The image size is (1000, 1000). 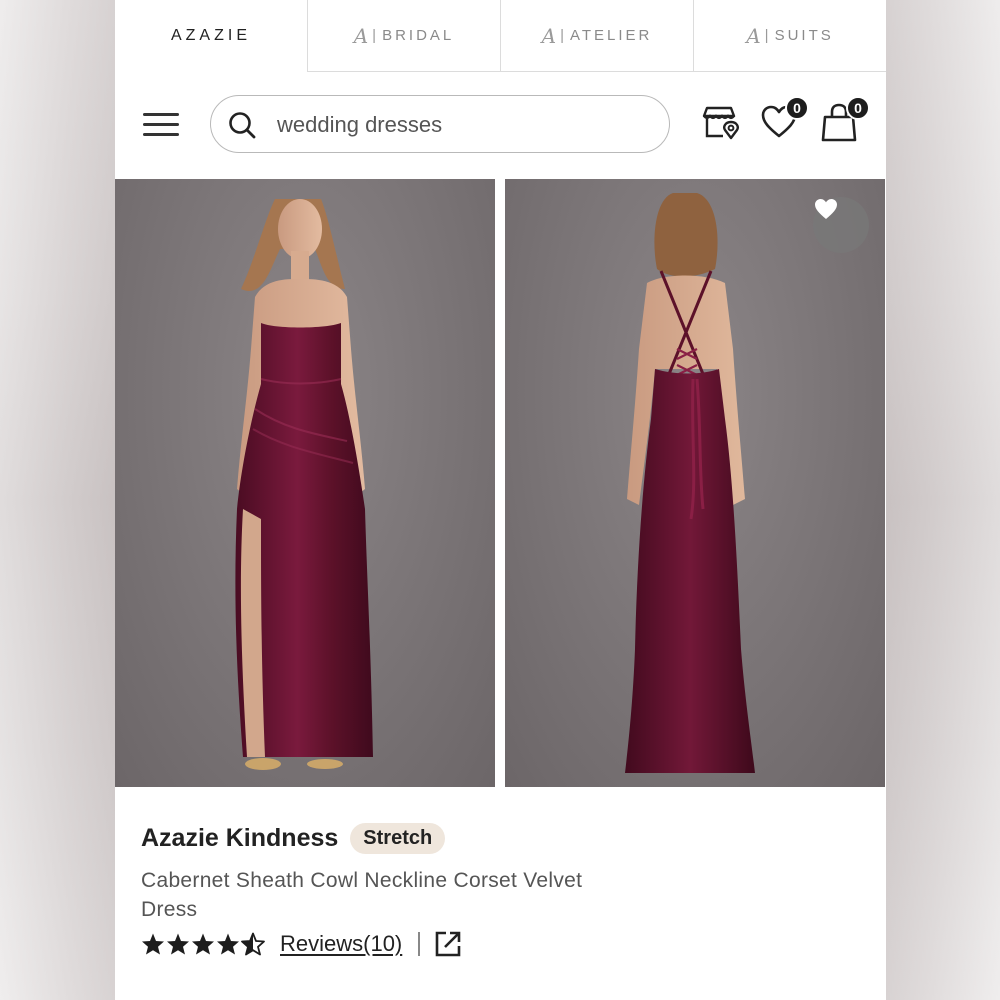 What do you see at coordinates (240, 837) in the screenshot?
I see `product-brand: Azazie Kindness` at bounding box center [240, 837].